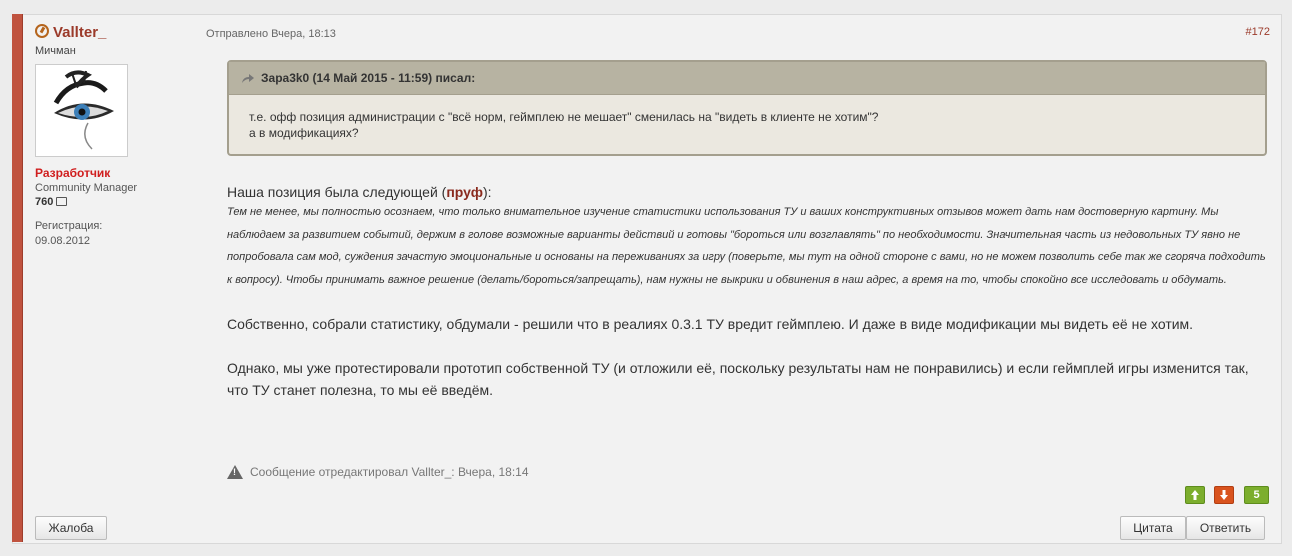  I want to click on reply-button: Ответить, so click(1225, 528).